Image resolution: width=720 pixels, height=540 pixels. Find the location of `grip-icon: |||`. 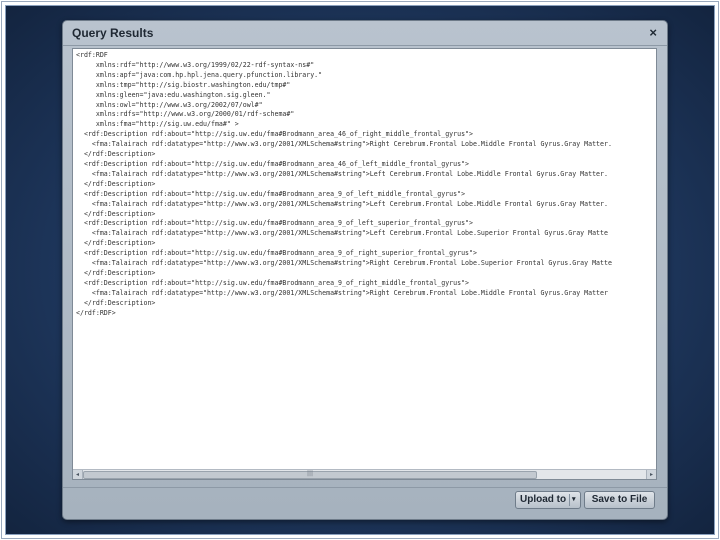

grip-icon: ||| is located at coordinates (310, 473).